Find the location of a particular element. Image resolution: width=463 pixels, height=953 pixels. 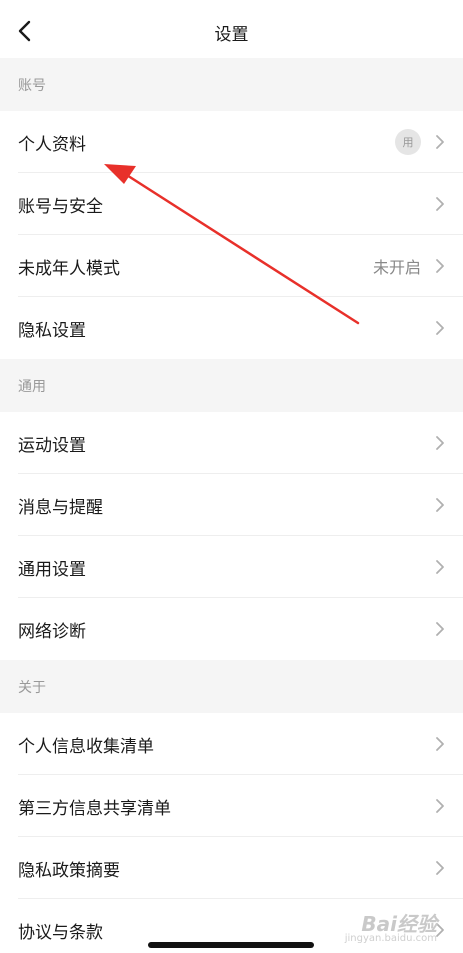

settings-item-label: 运动设置 is located at coordinates (52, 445).